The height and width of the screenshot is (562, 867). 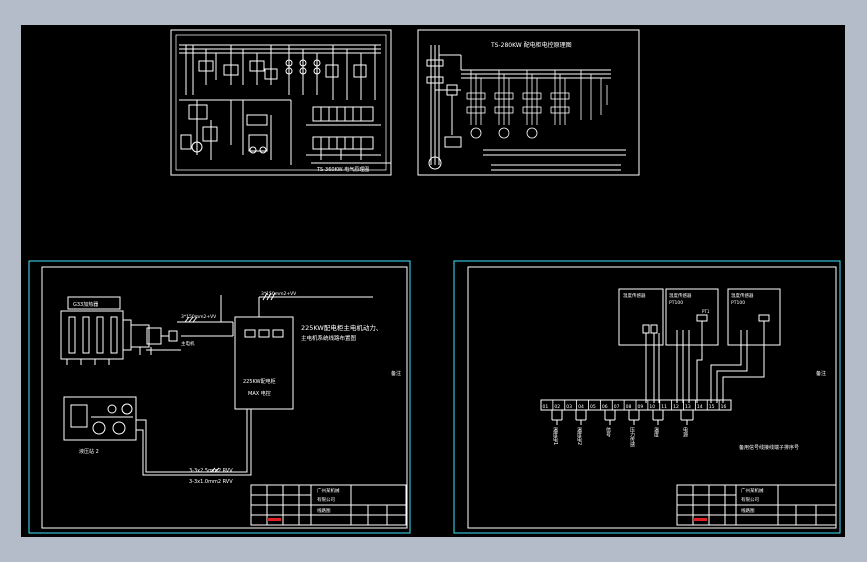 What do you see at coordinates (329, 338) in the screenshot?
I see `sheet3-heading-2: 主电机系统线路布置图` at bounding box center [329, 338].